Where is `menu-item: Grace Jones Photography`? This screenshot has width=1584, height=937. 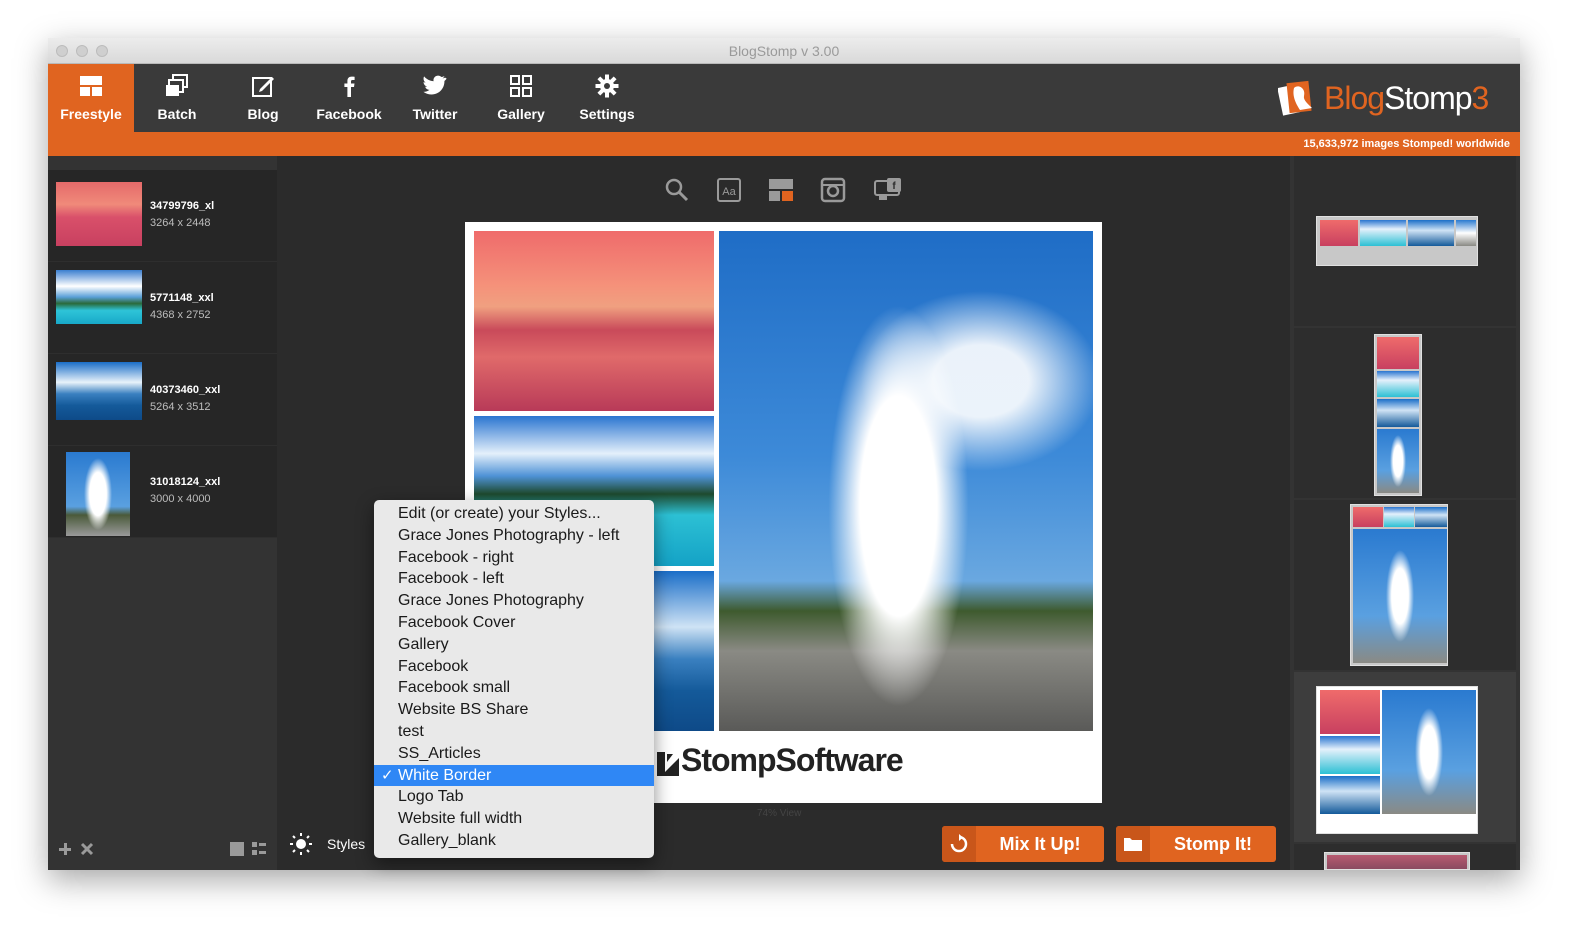
menu-item: Grace Jones Photography is located at coordinates (514, 601).